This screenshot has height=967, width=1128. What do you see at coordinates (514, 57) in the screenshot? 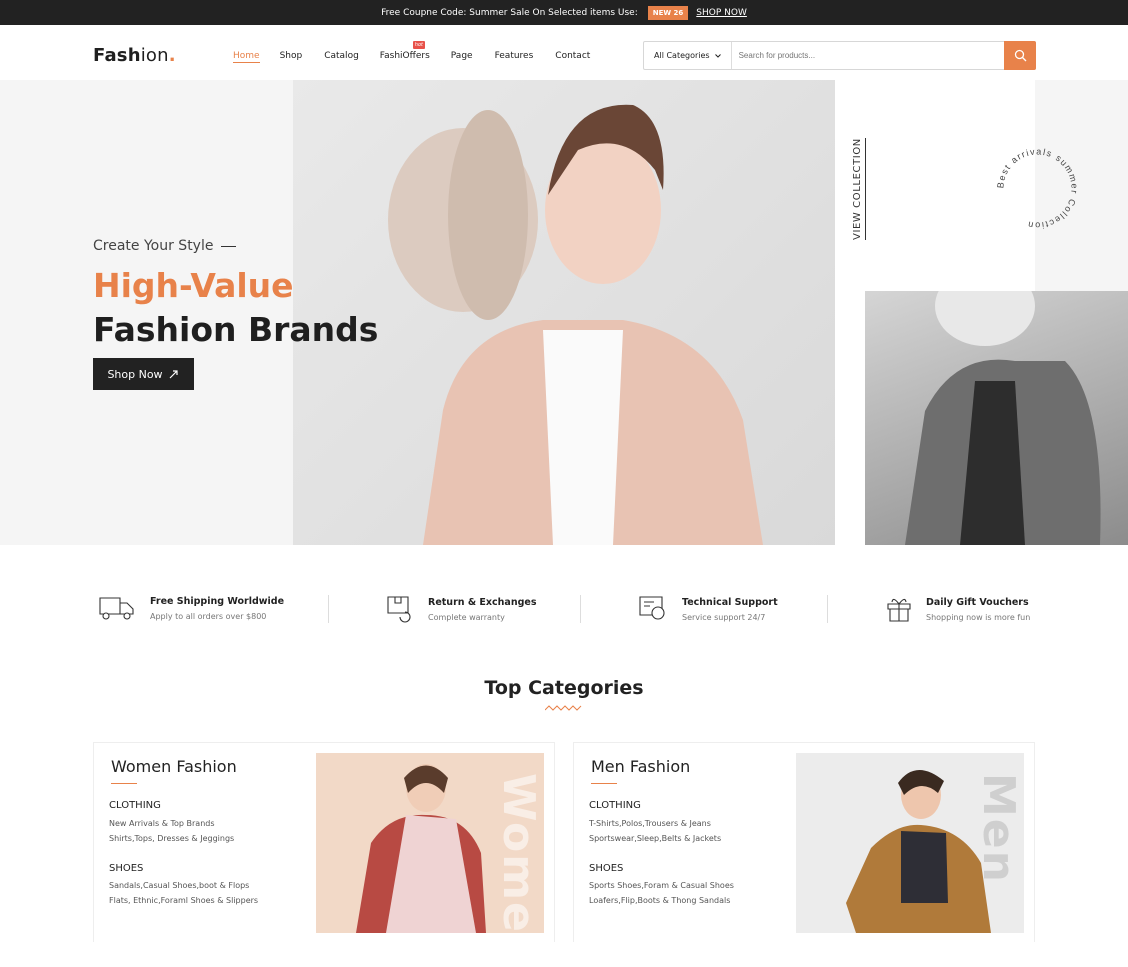
I see `nav-features: Features` at bounding box center [514, 57].